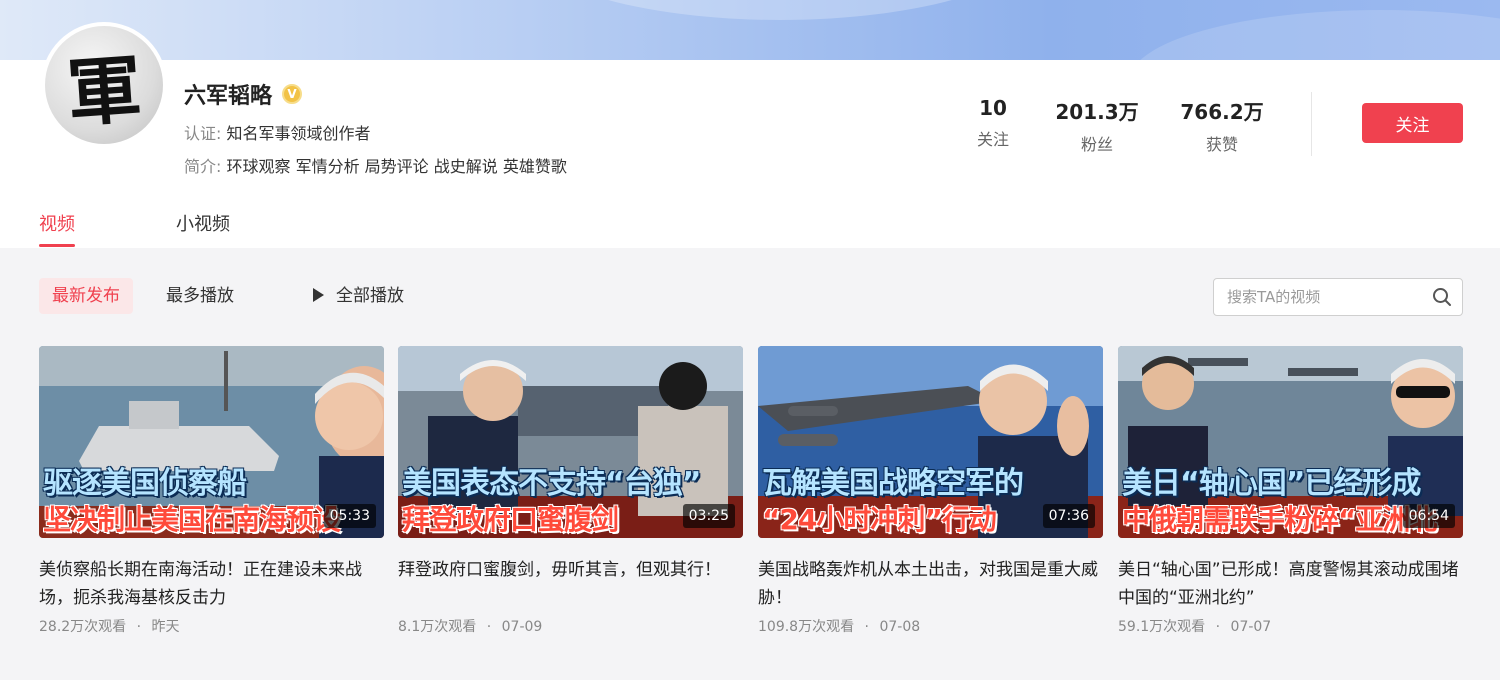 The width and height of the screenshot is (1500, 680). I want to click on introduction: 简介: 环球观察 军情分析 局势评论 战史解说 英雄赞歌, so click(375, 165).